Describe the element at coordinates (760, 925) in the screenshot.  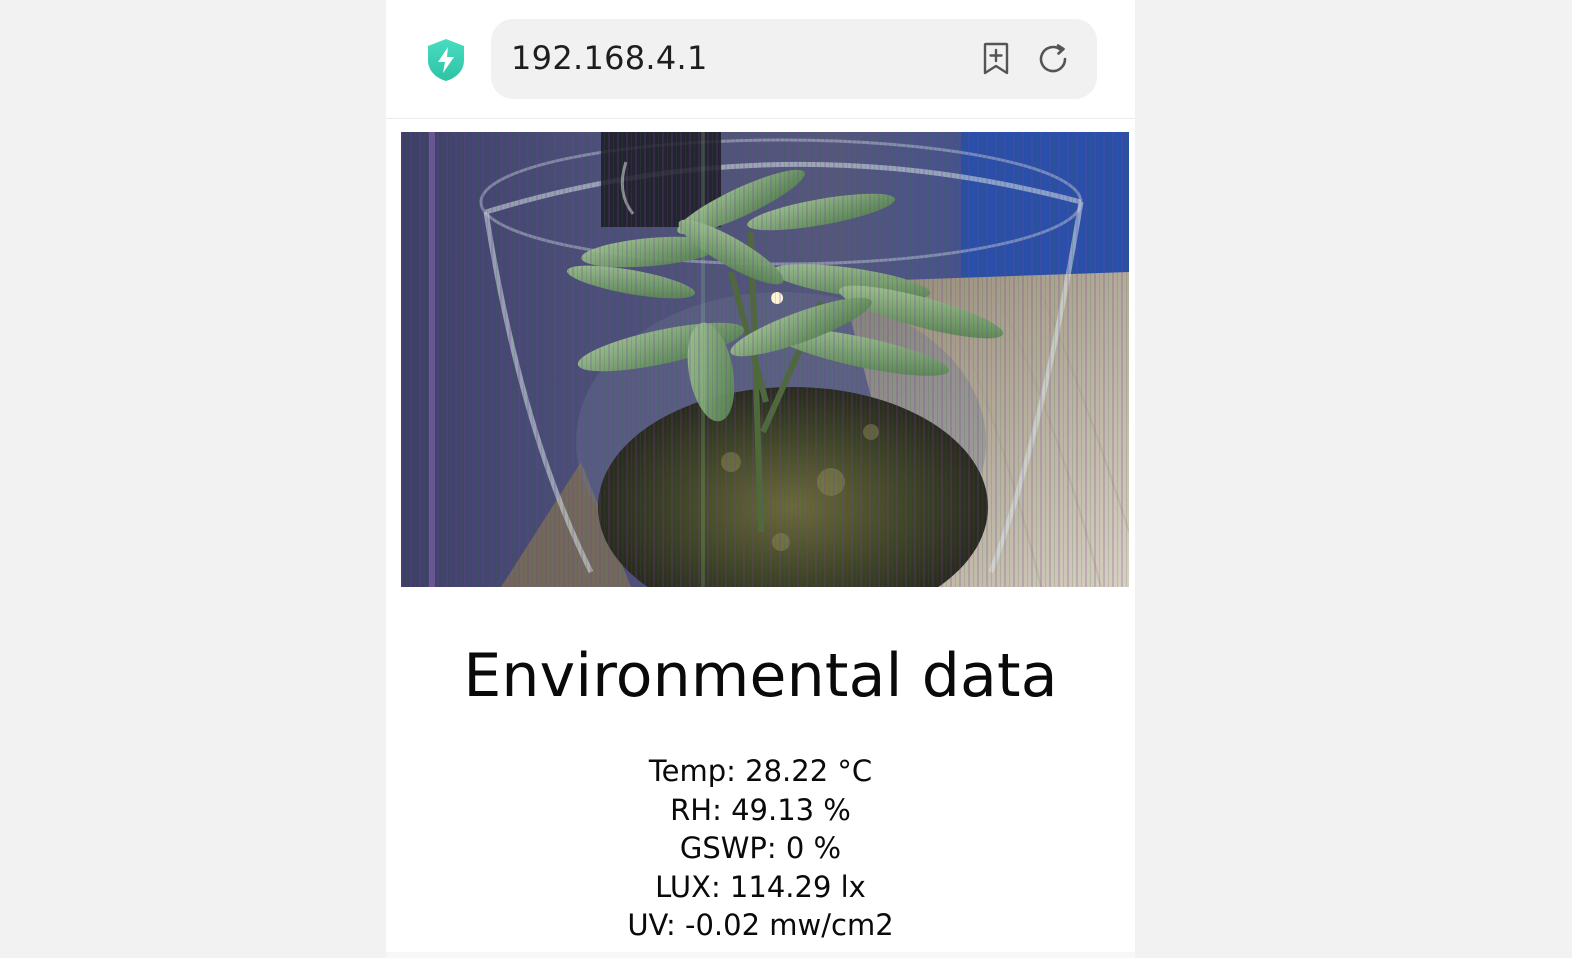
I see `uv-reading: UV: -0.02 mw/cm2` at that location.